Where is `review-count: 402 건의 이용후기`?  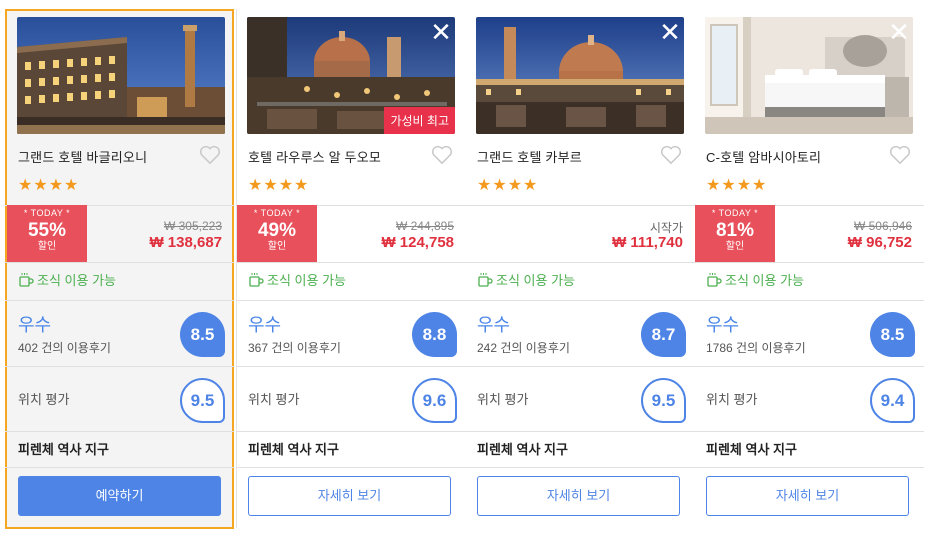 review-count: 402 건의 이용후기 is located at coordinates (64, 347).